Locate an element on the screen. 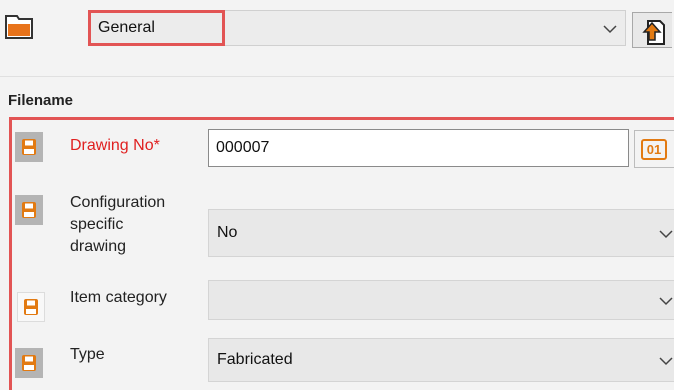 This screenshot has width=674, height=390. save-configuration-button is located at coordinates (29, 210).